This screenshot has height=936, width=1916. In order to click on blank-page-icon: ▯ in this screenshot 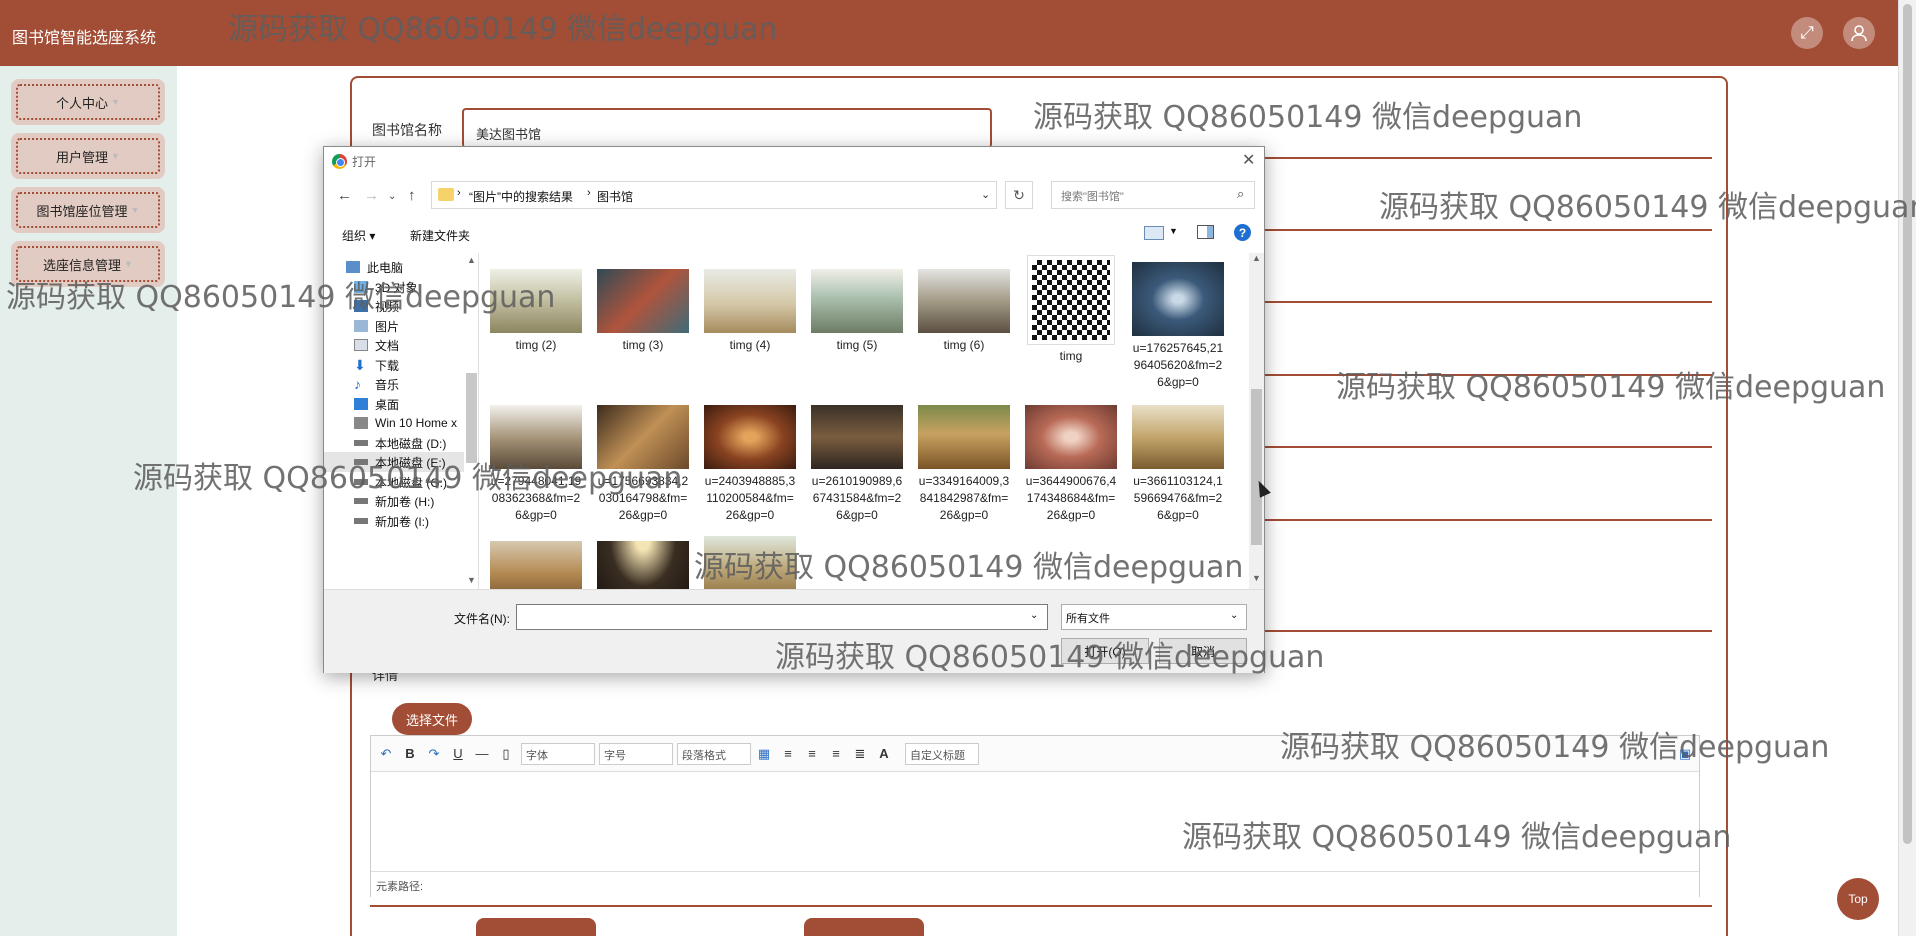, I will do `click(506, 754)`.